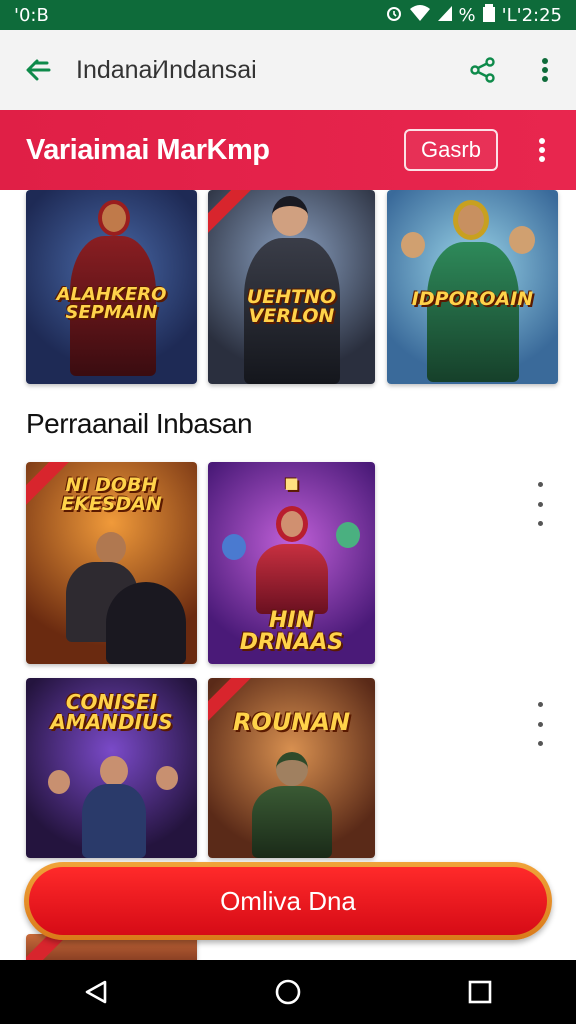  I want to click on game-card-title: NI DOBH EKESDAN, so click(111, 494).